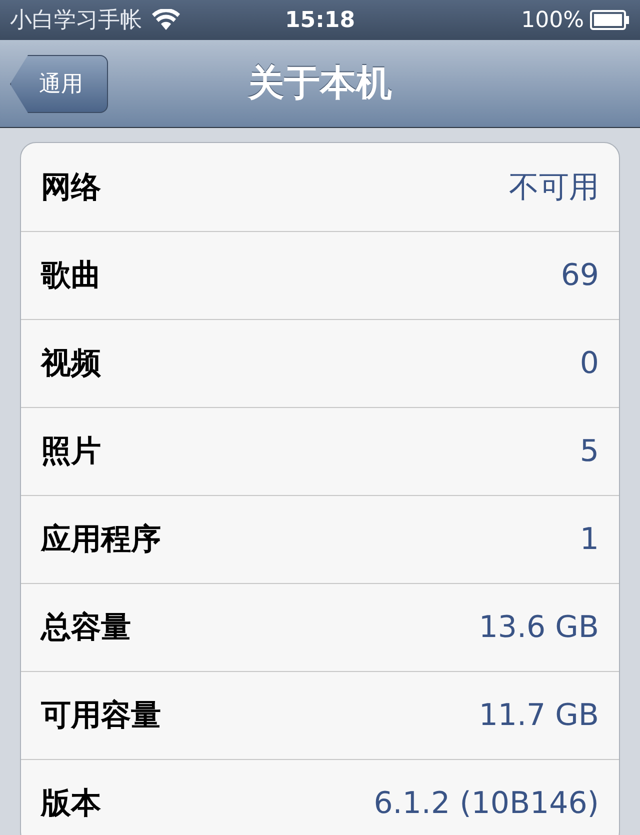 The image size is (640, 835). I want to click on row-label: 歌曲, so click(71, 276).